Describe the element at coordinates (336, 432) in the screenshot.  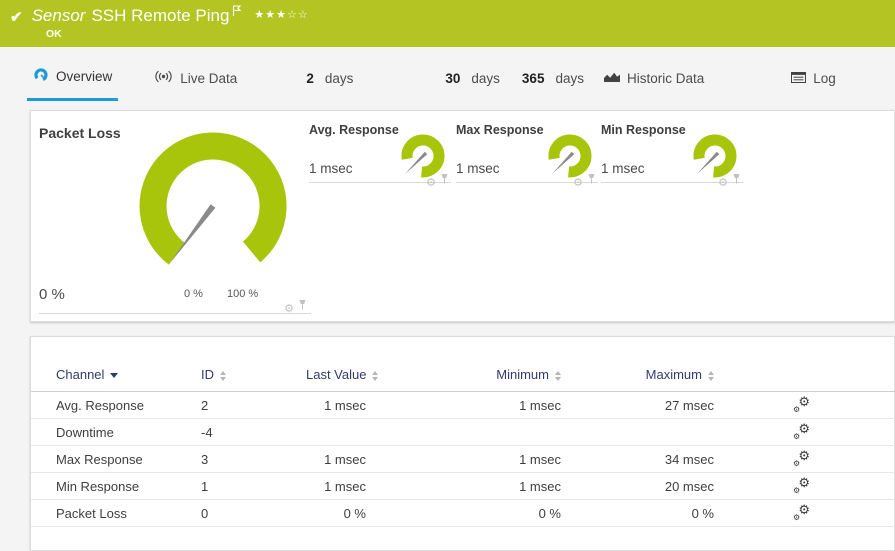
I see `channel-last-value` at that location.